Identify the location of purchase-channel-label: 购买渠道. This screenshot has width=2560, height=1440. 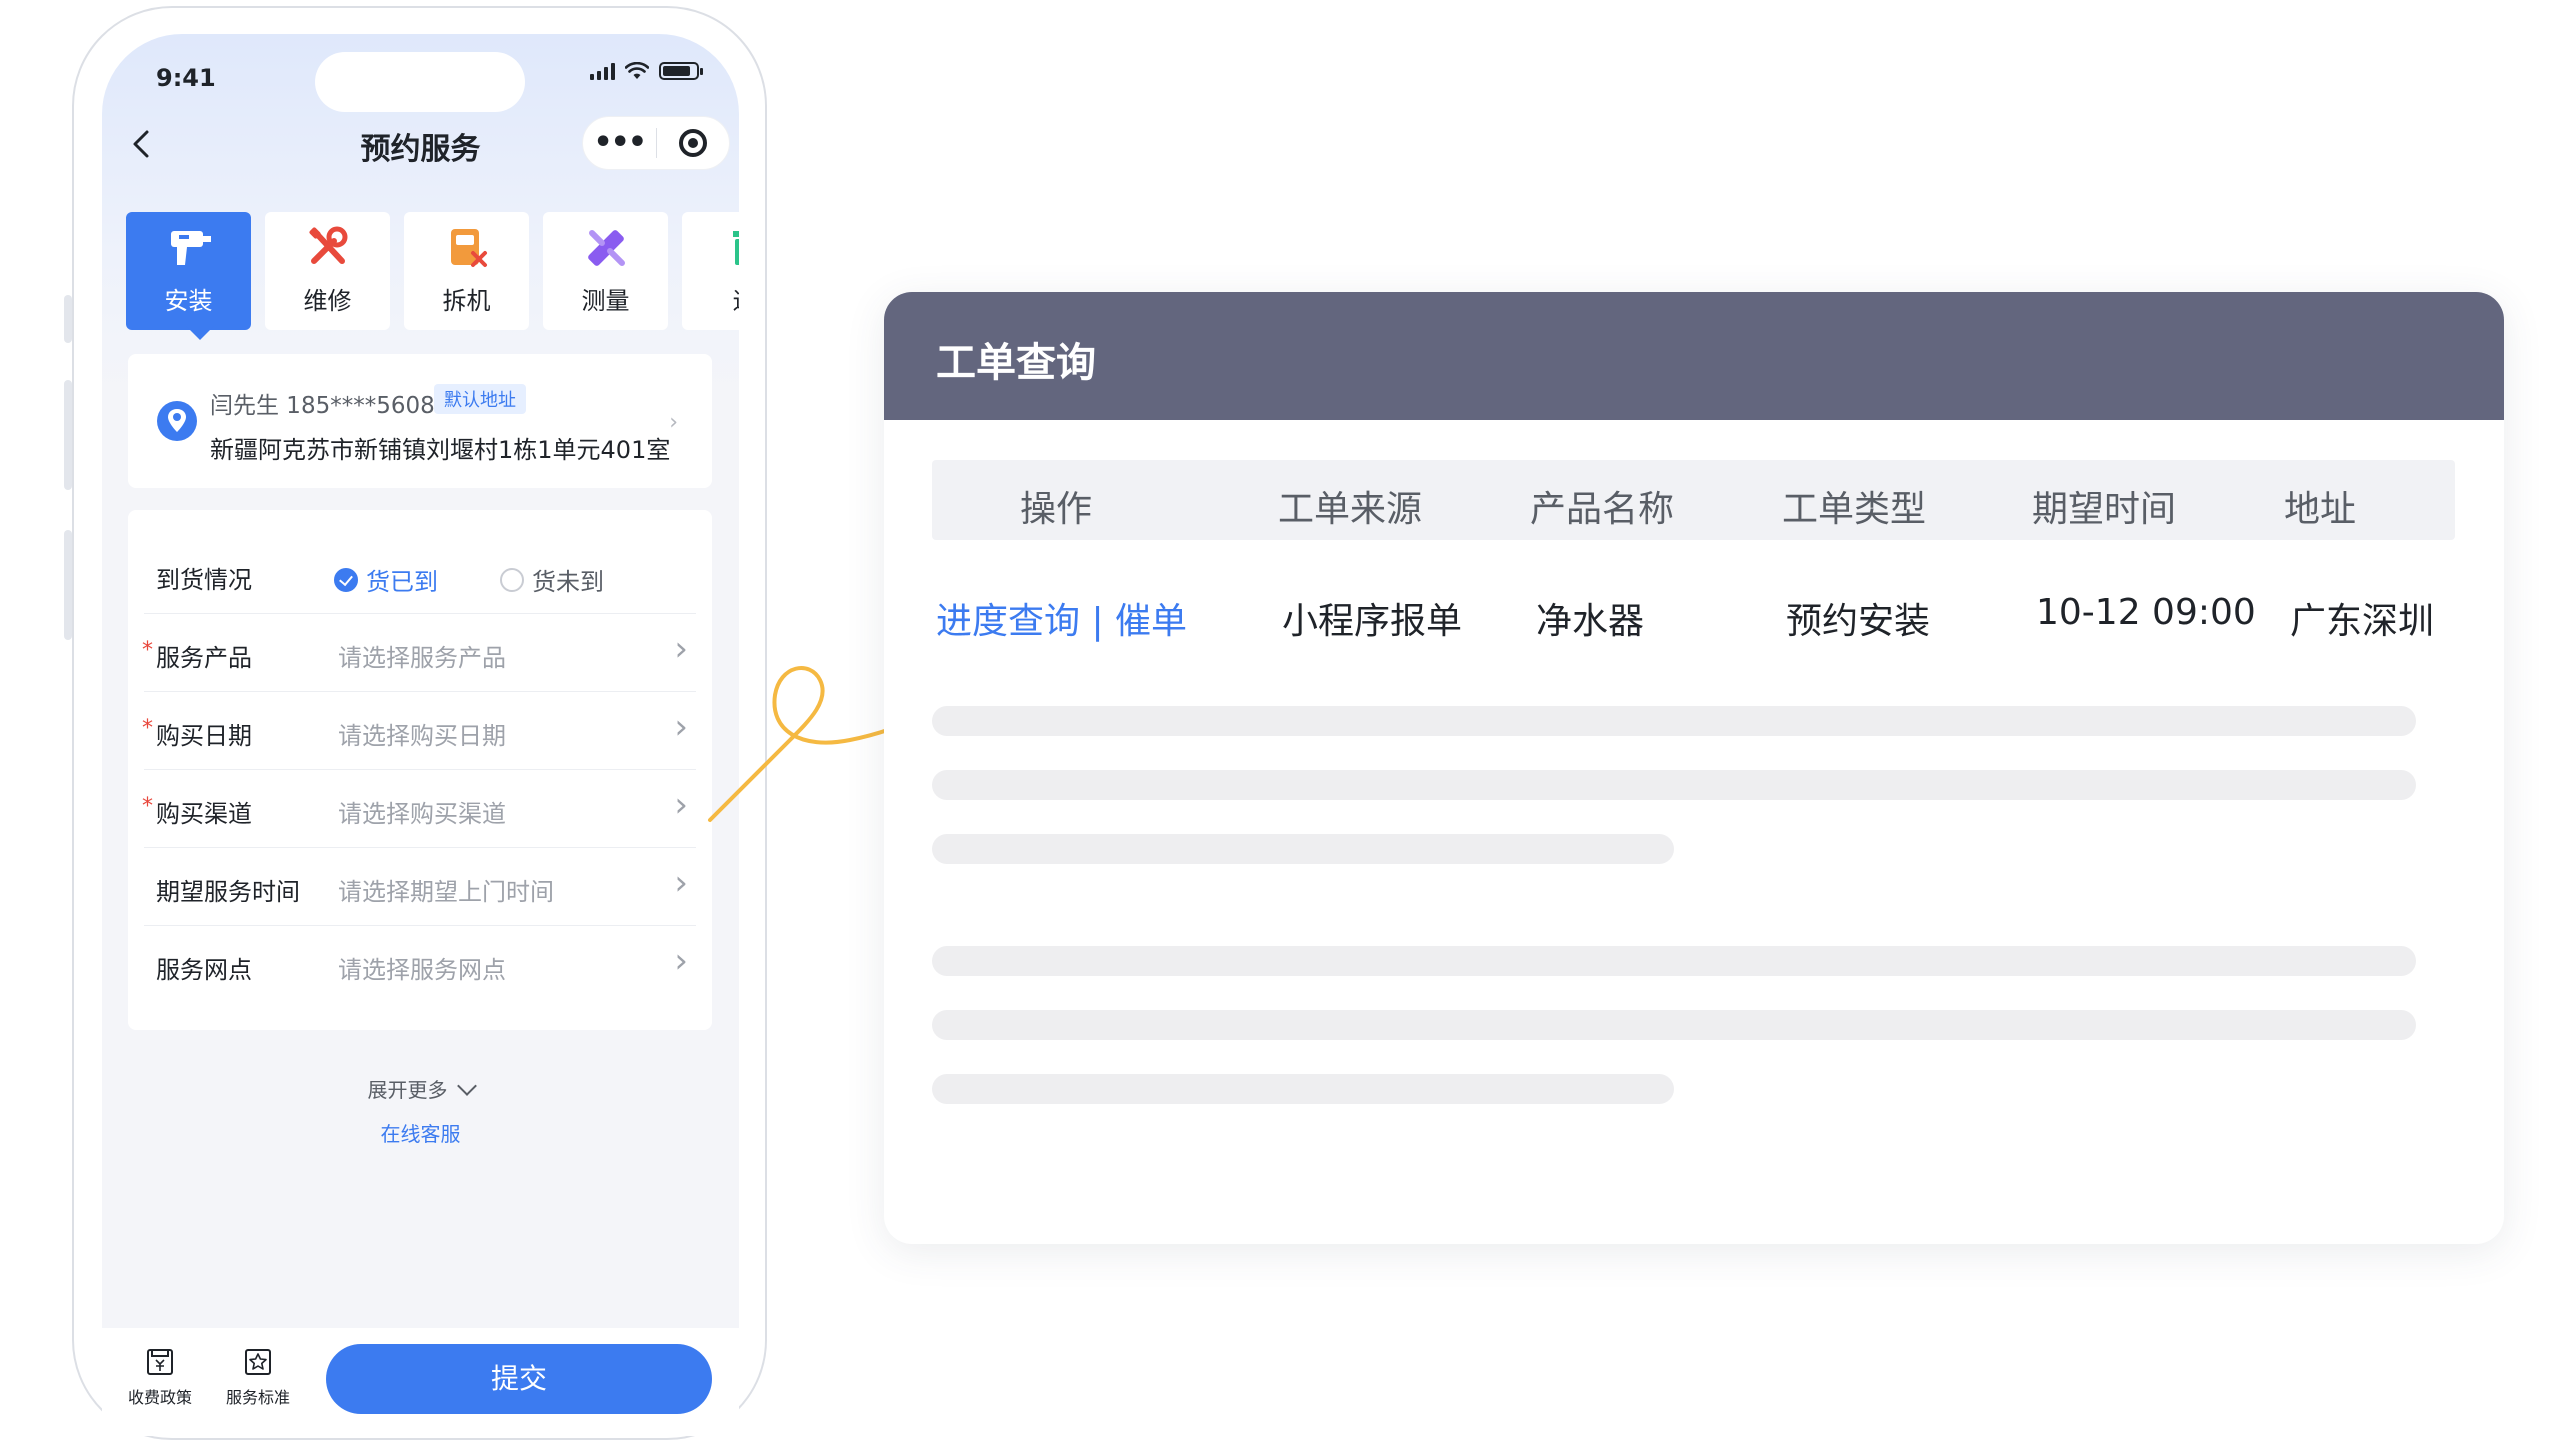
(204, 814).